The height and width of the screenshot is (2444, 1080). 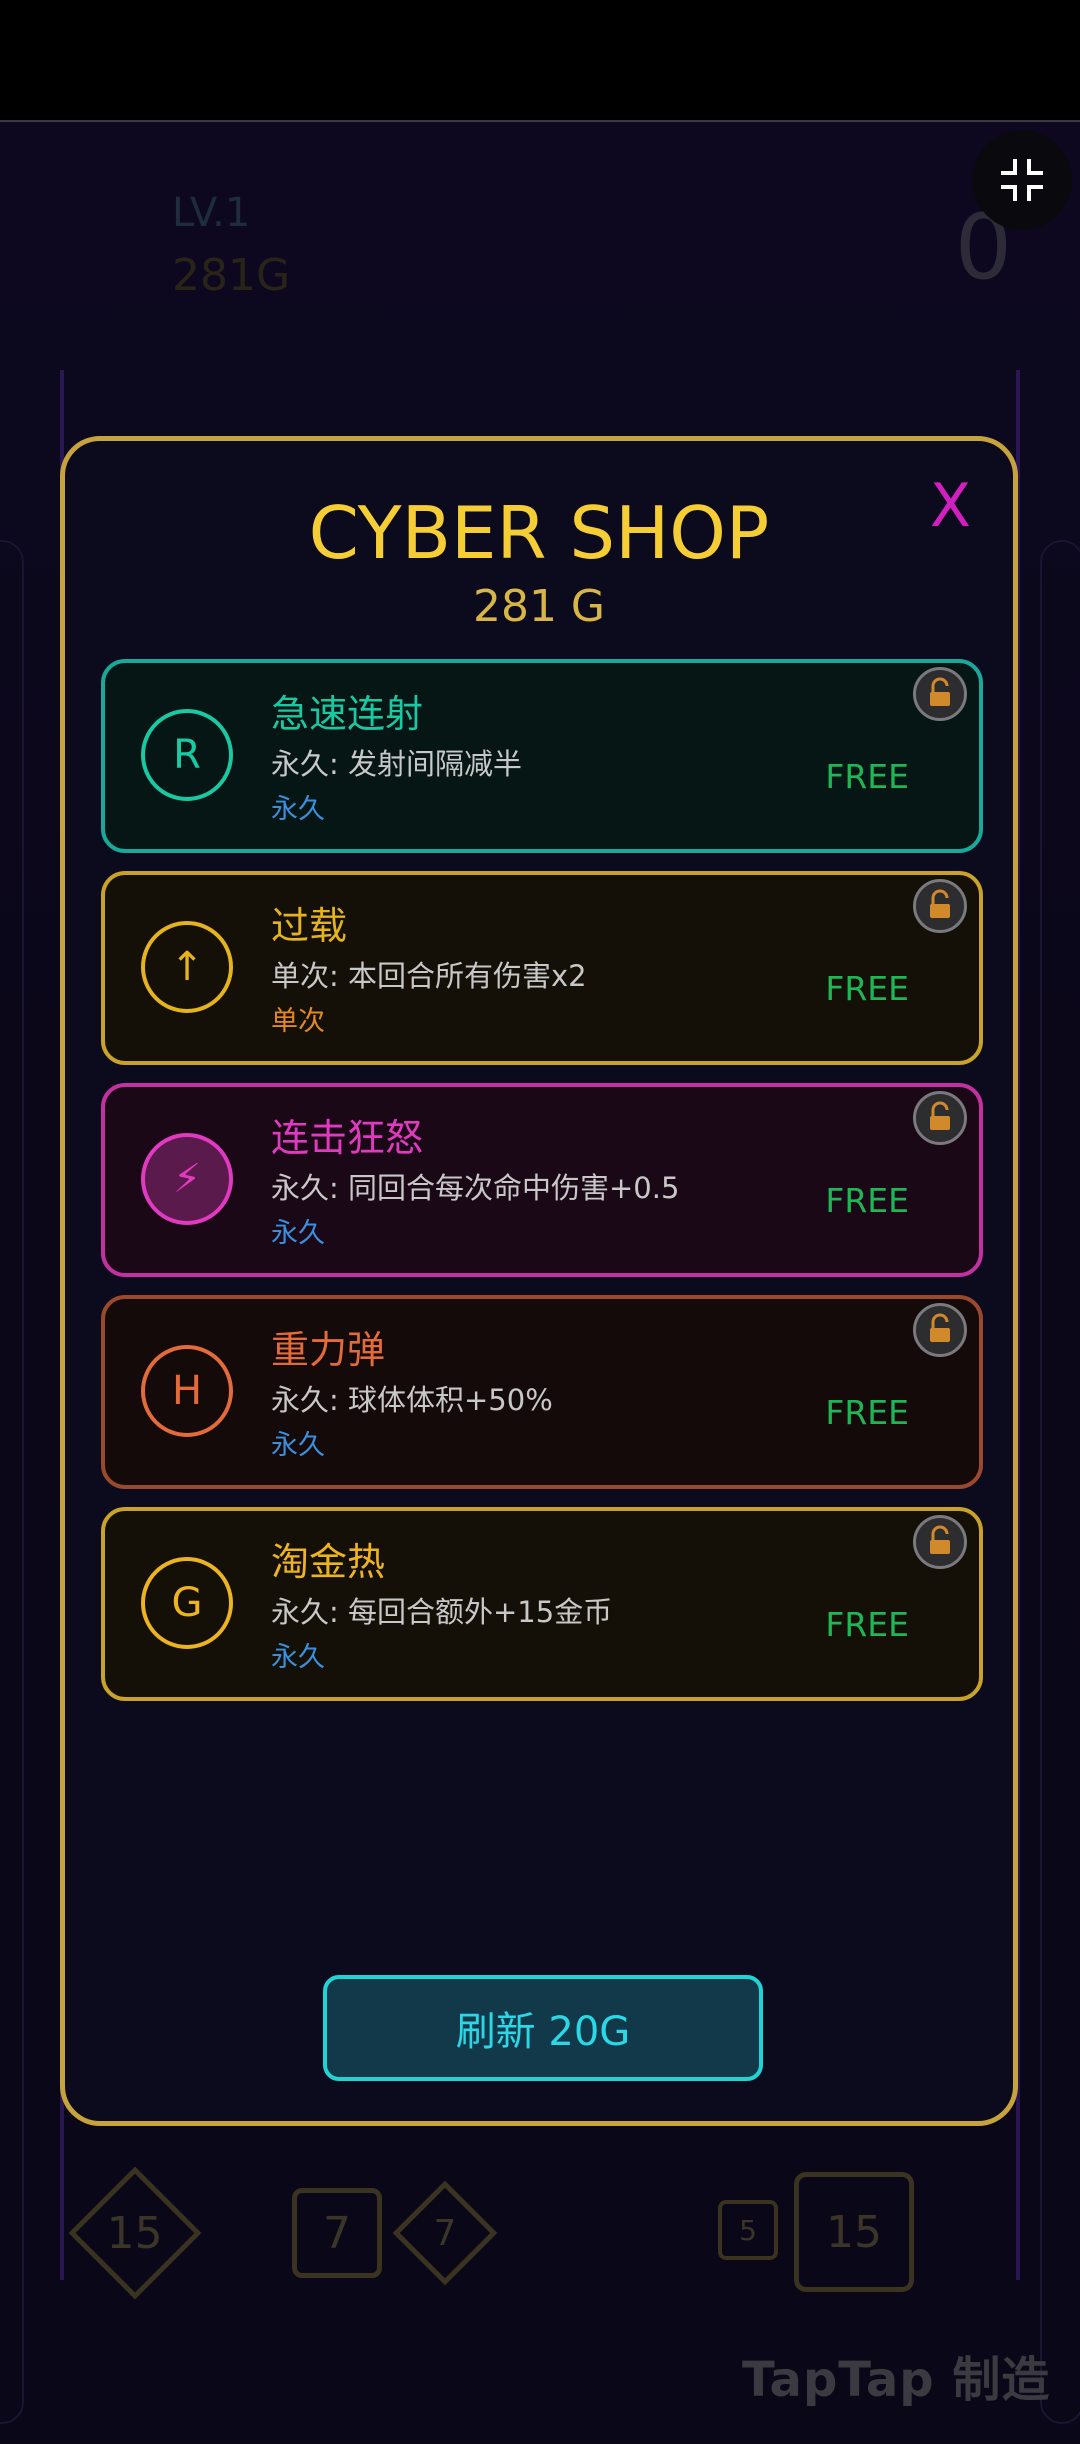 What do you see at coordinates (309, 926) in the screenshot?
I see `item-name: 过载` at bounding box center [309, 926].